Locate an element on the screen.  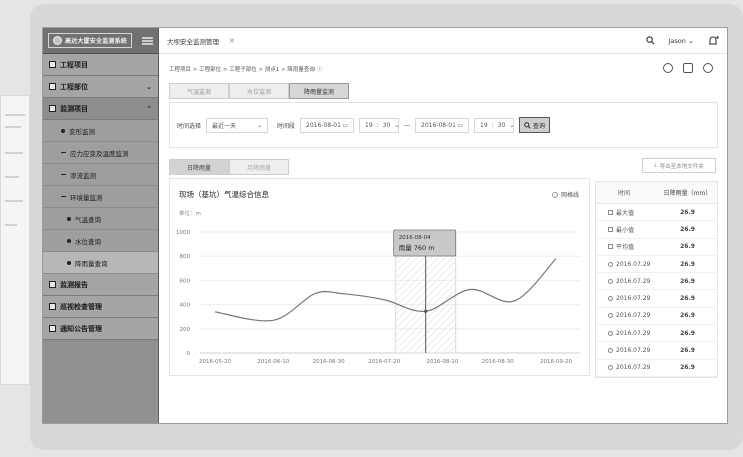
chevron-down-icon: ⌄ is located at coordinates (512, 125).